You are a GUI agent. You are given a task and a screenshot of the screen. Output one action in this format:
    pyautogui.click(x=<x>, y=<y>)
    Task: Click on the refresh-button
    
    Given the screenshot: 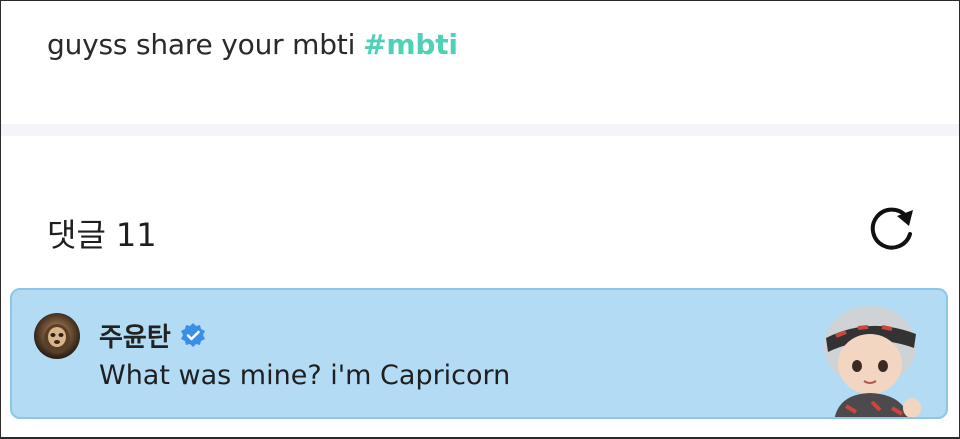 What is the action you would take?
    pyautogui.click(x=892, y=227)
    